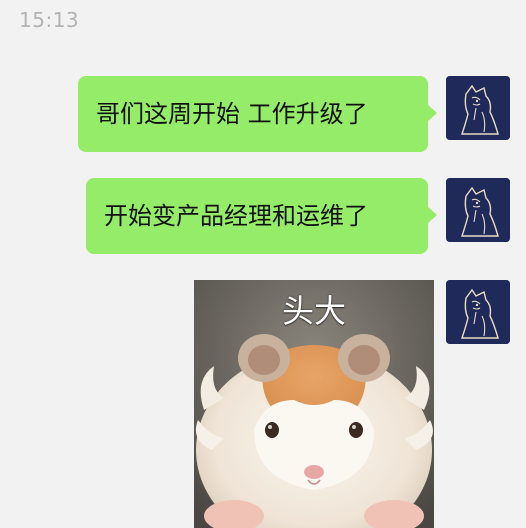 The height and width of the screenshot is (528, 526). Describe the element at coordinates (313, 311) in the screenshot. I see `sticker-caption: 头大` at that location.